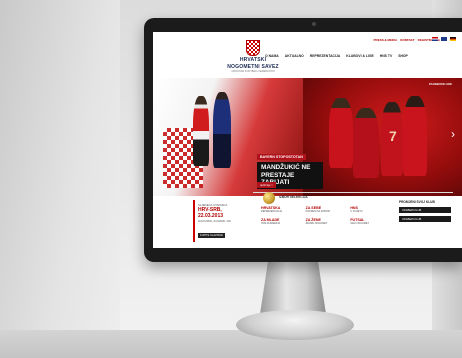 Image resolution: width=462 pixels, height=358 pixels. What do you see at coordinates (293, 197) in the screenshot?
I see `selections-title: IZBOR SELEKCIJA` at bounding box center [293, 197].